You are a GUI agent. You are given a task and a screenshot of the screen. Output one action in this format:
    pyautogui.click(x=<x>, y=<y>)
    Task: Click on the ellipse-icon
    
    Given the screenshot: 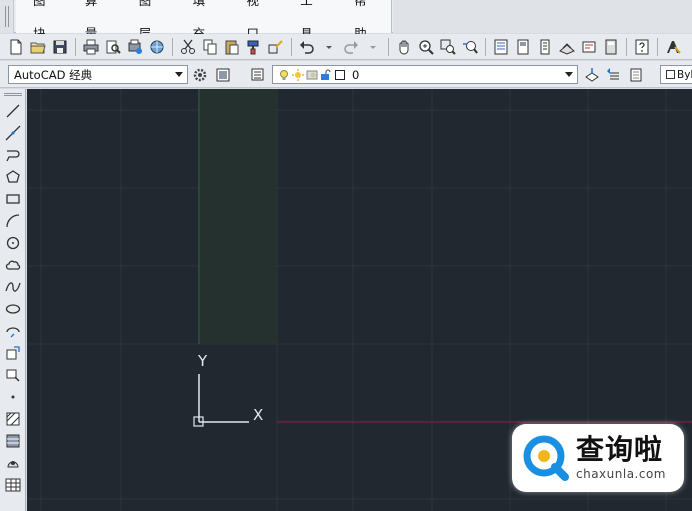 What is the action you would take?
    pyautogui.click(x=13, y=309)
    